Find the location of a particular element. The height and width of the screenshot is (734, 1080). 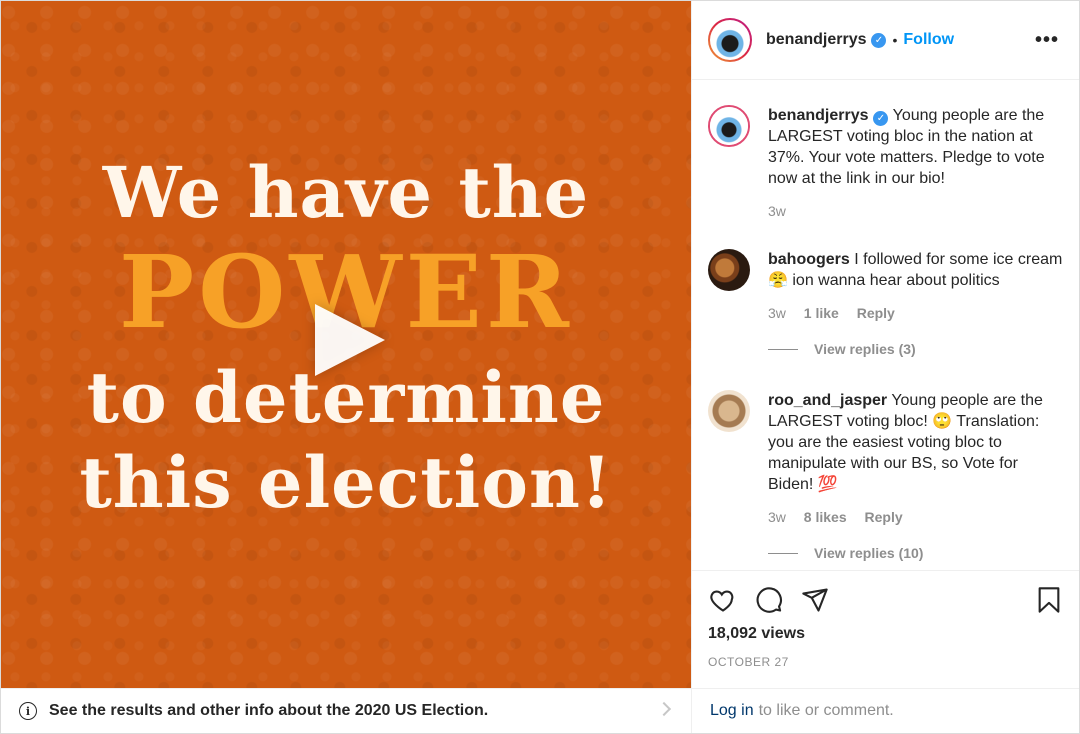

play-icon is located at coordinates (350, 340).